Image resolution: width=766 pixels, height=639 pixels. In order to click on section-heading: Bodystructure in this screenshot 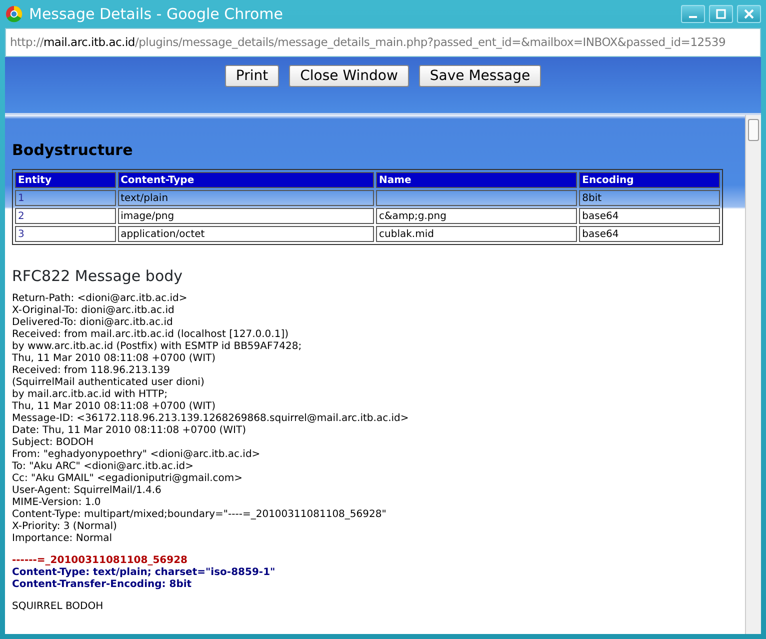, I will do `click(73, 150)`.